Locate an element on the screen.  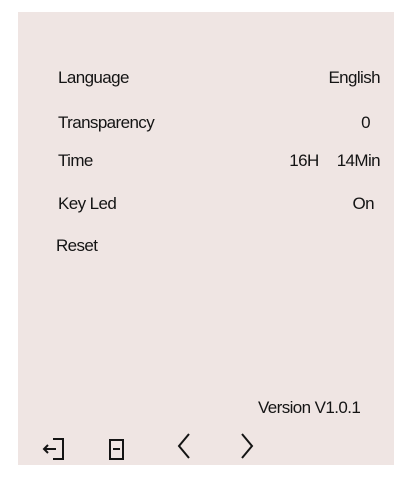
chevron-right-icon is located at coordinates (249, 447).